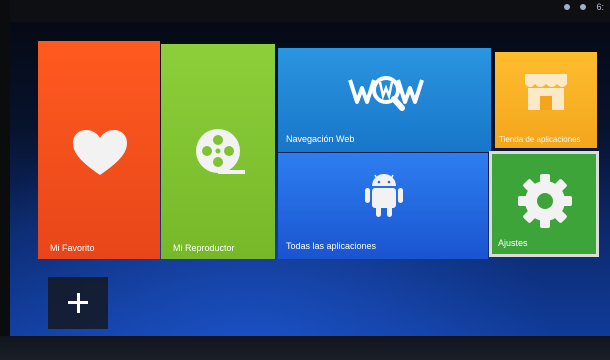 The image size is (610, 360). I want to click on film-reel-icon, so click(220, 151).